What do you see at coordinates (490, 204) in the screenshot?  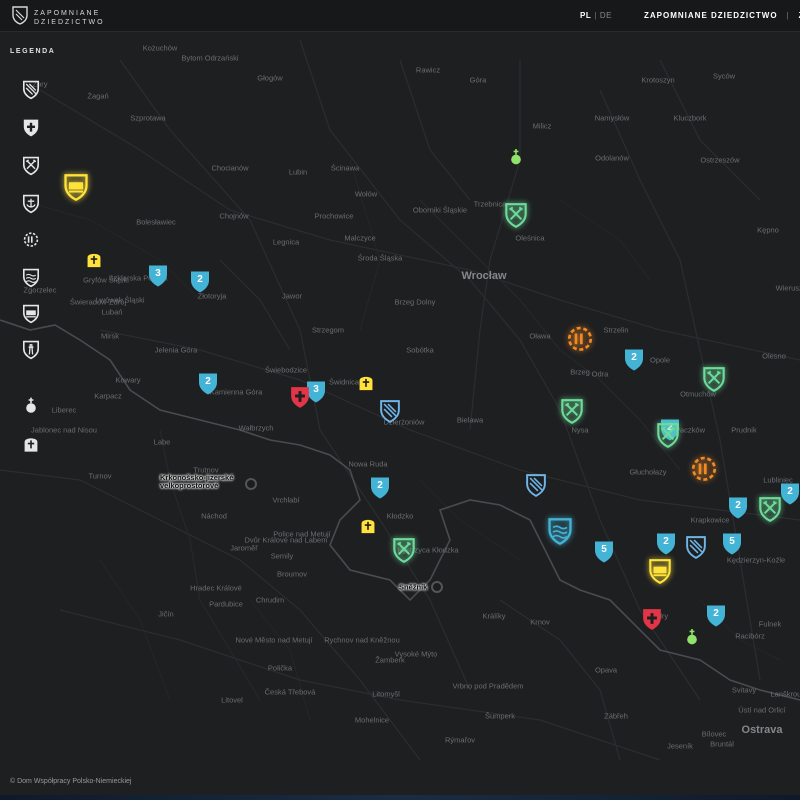 I see `place-label: Trzebnica` at bounding box center [490, 204].